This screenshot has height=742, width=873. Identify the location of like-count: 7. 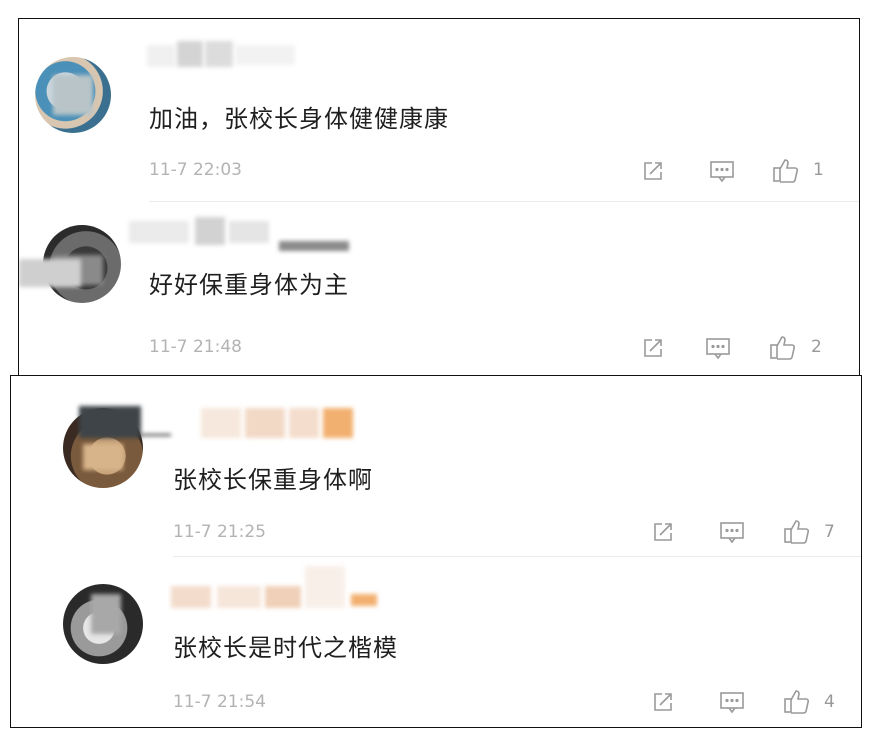
(829, 532).